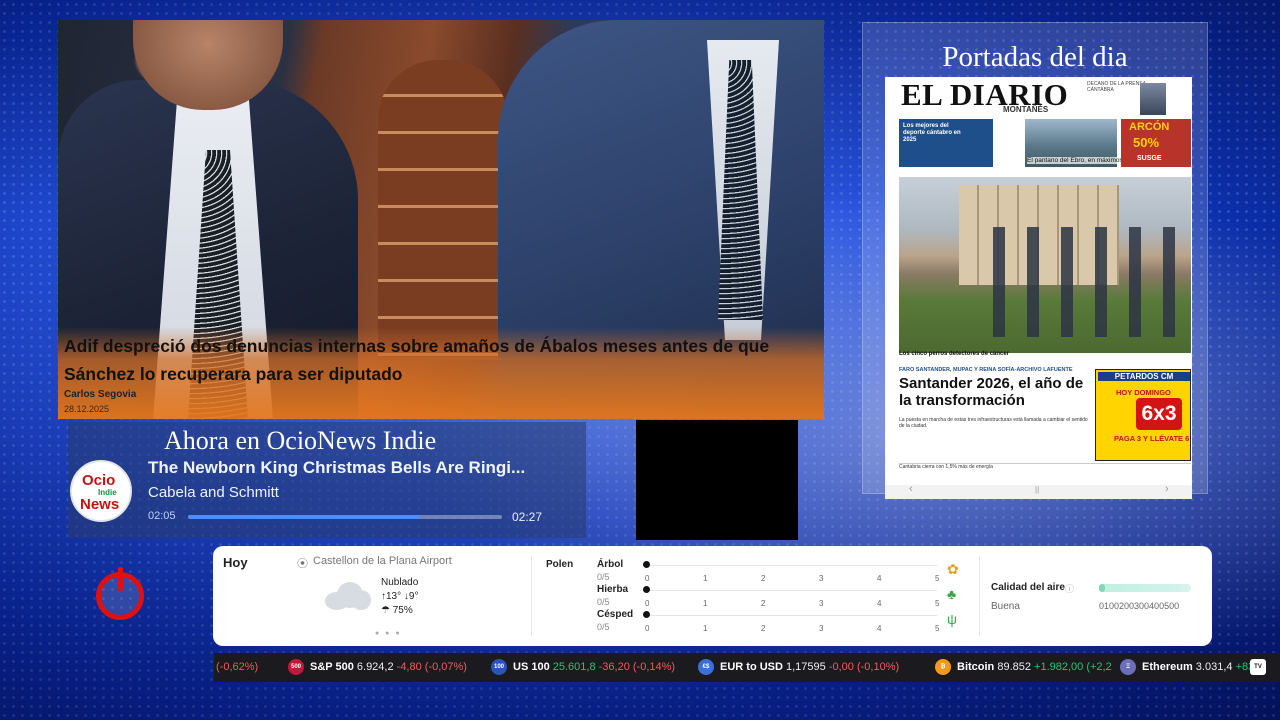 This screenshot has height=720, width=1280. Describe the element at coordinates (637, 667) in the screenshot. I see `ticker-change: -36,20 (-0,14%)` at that location.